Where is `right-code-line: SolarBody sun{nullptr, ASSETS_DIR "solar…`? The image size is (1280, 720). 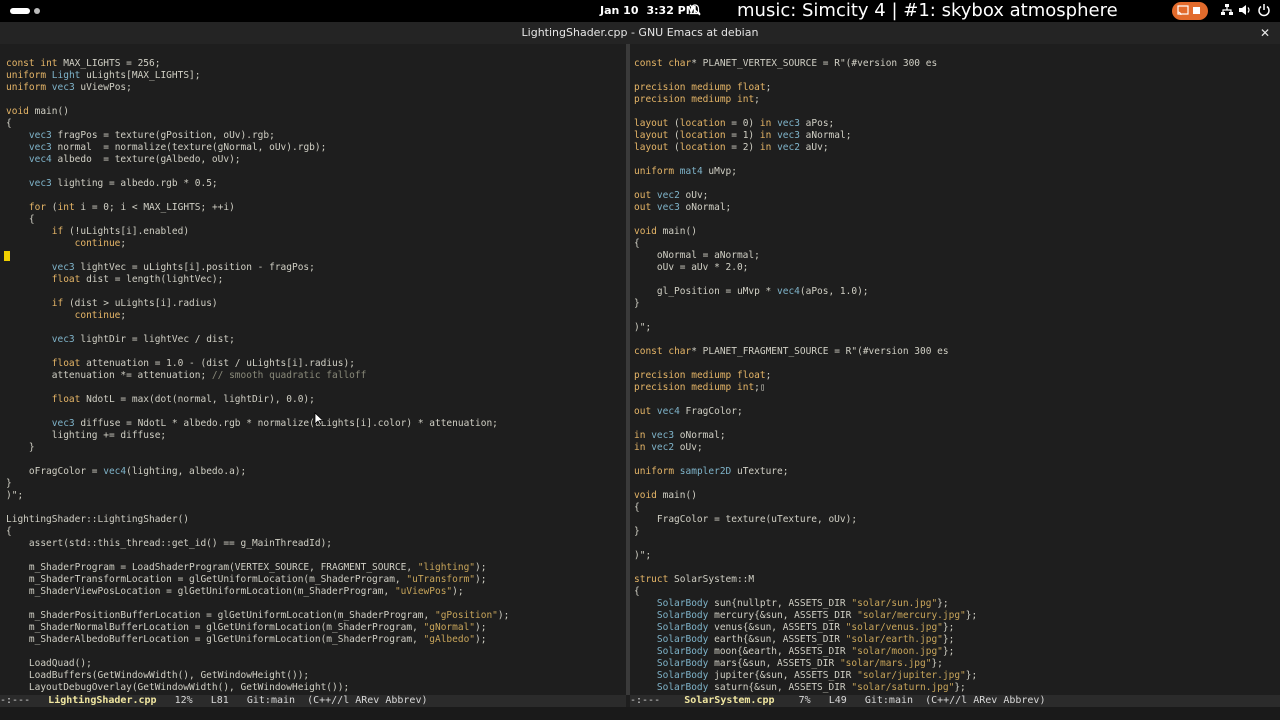
right-code-line: SolarBody sun{nullptr, ASSETS_DIR "solar… is located at coordinates (957, 604).